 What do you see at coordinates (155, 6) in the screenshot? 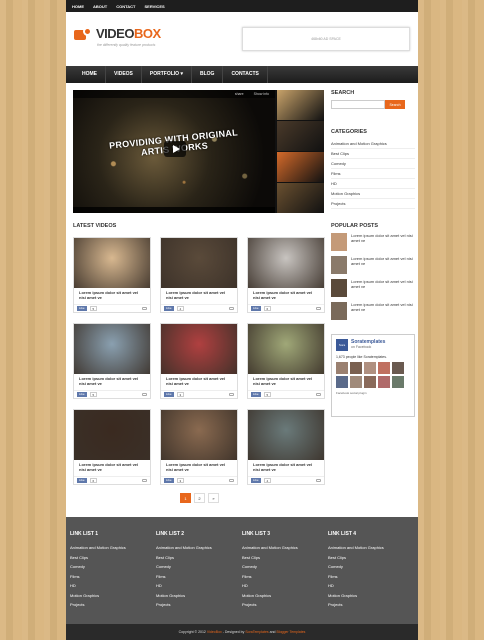
I see `topbar-link: SERVICES` at bounding box center [155, 6].